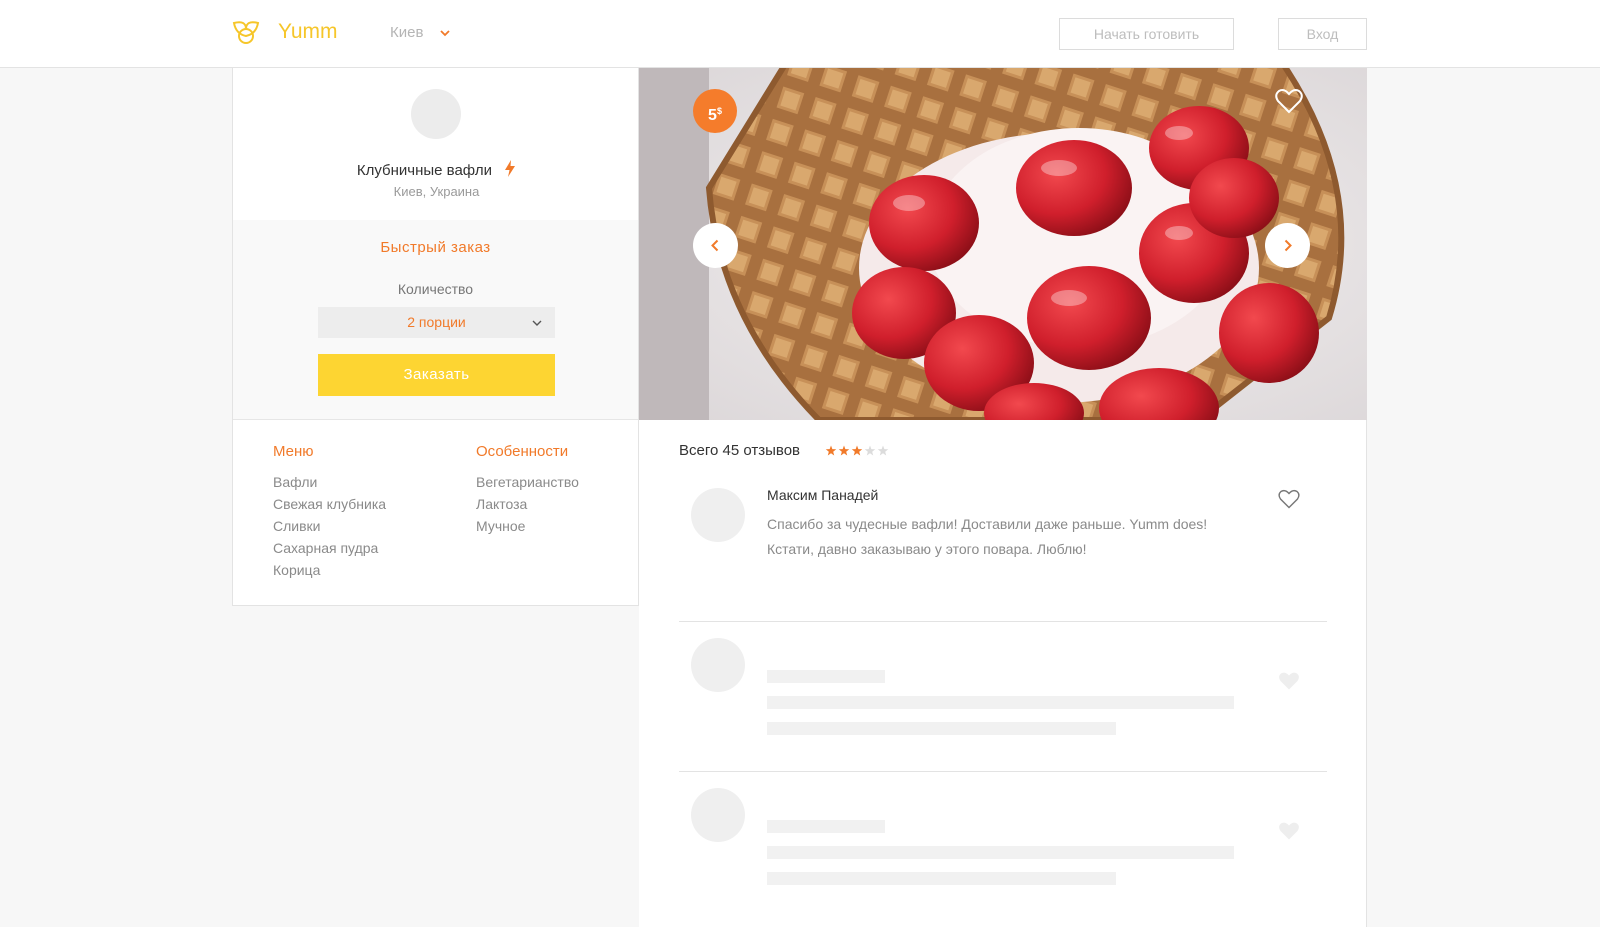  I want to click on menu-item: Свежая клубника, so click(330, 504).